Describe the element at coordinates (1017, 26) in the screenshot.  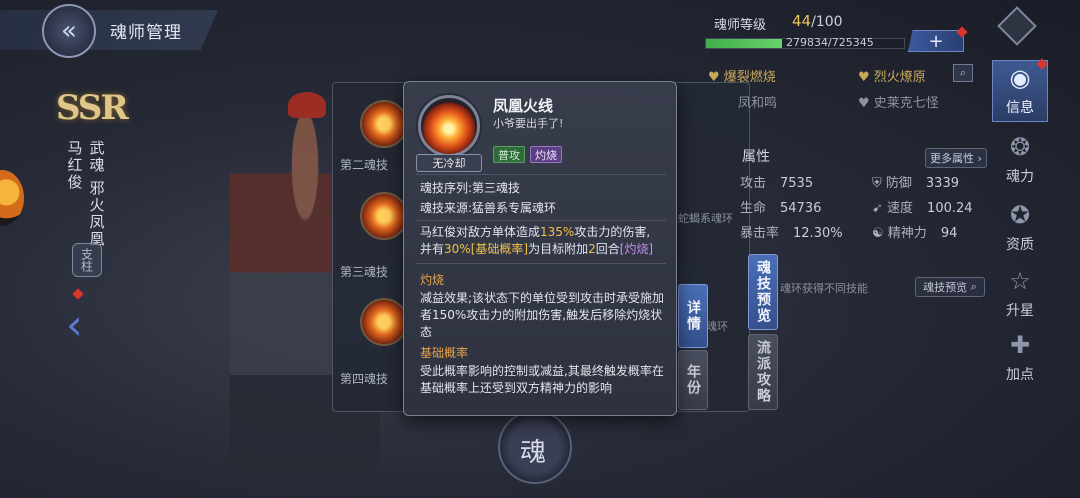
I see `menu-diamond-icon` at that location.